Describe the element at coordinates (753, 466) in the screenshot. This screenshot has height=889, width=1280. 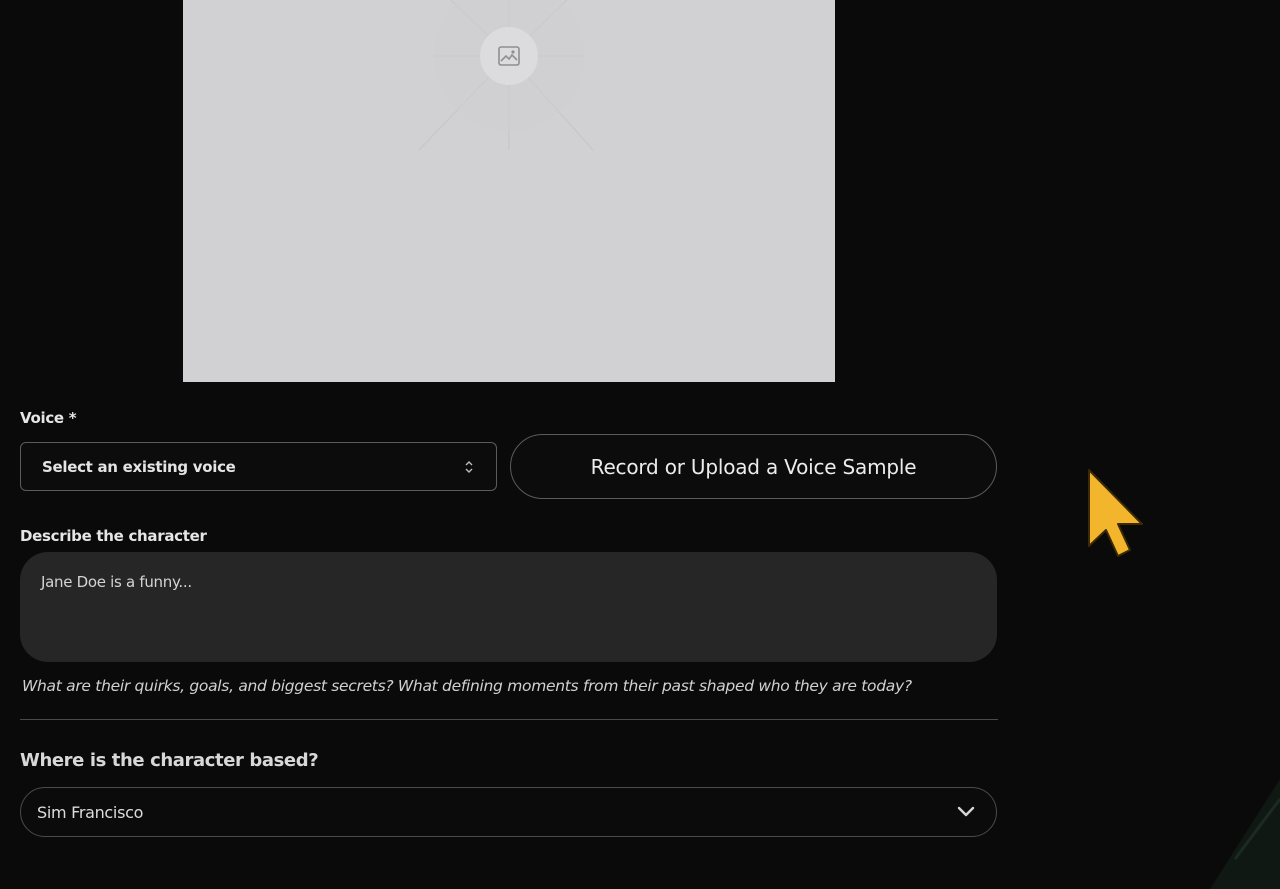
I see `record-upload-voice-button: Record or Upload a Voice Sample` at that location.